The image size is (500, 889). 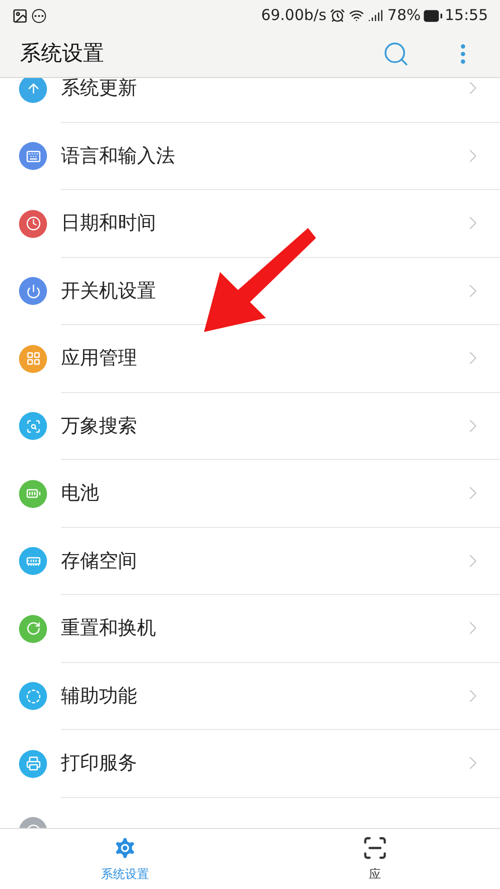 What do you see at coordinates (293, 15) in the screenshot?
I see `network-speed: 69.00b/s` at bounding box center [293, 15].